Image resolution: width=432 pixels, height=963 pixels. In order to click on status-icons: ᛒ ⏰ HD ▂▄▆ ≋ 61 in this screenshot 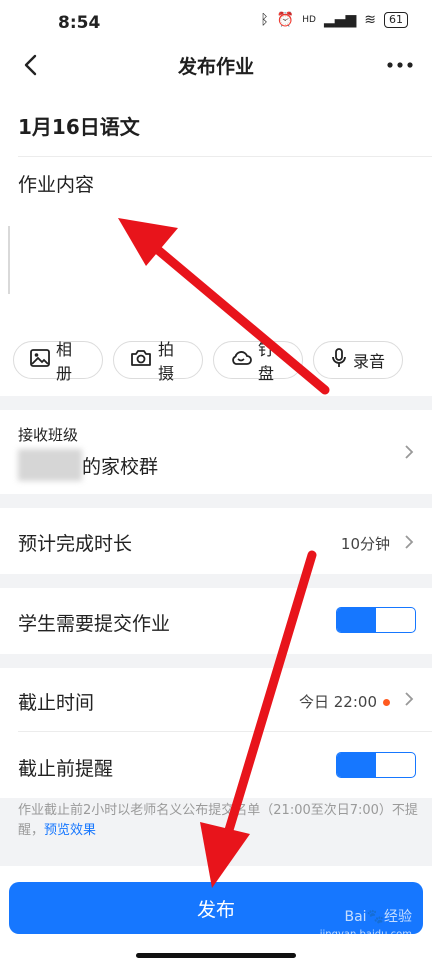, I will do `click(334, 20)`.